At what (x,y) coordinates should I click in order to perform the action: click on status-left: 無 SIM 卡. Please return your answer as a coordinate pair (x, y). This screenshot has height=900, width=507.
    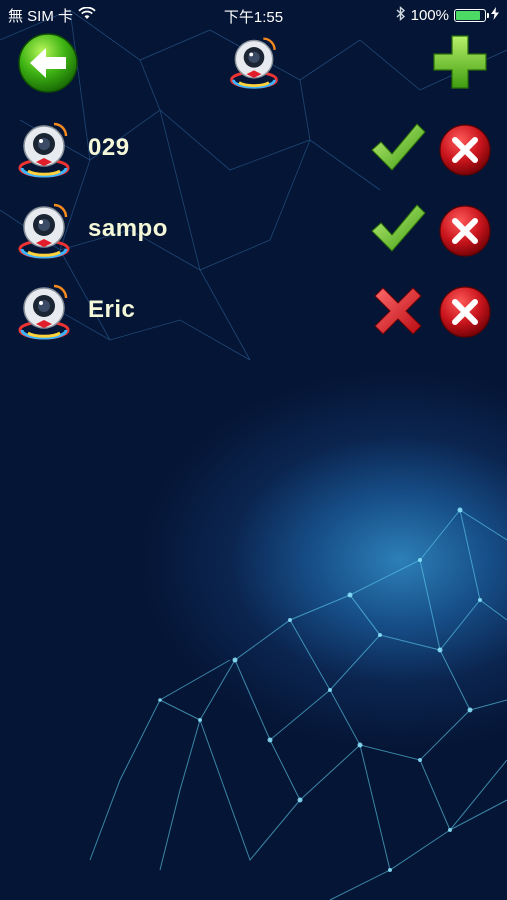
    Looking at the image, I should click on (48, 15).